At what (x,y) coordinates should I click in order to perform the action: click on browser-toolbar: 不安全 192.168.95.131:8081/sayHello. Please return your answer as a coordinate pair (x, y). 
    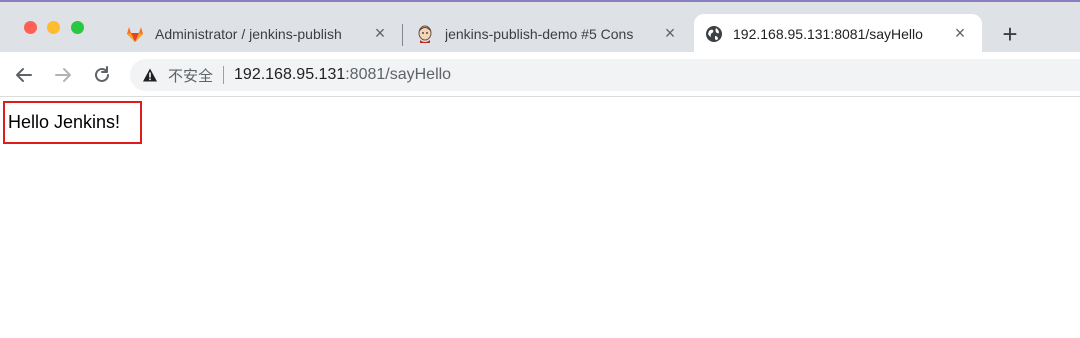
    Looking at the image, I should click on (540, 74).